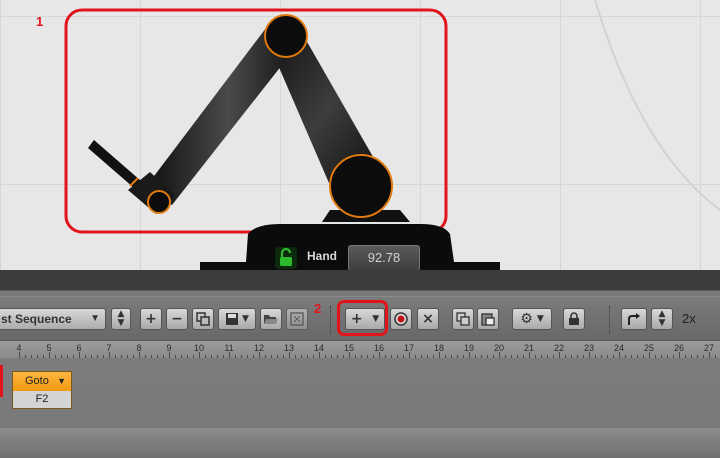  I want to click on annotation-label-2: 2, so click(318, 308).